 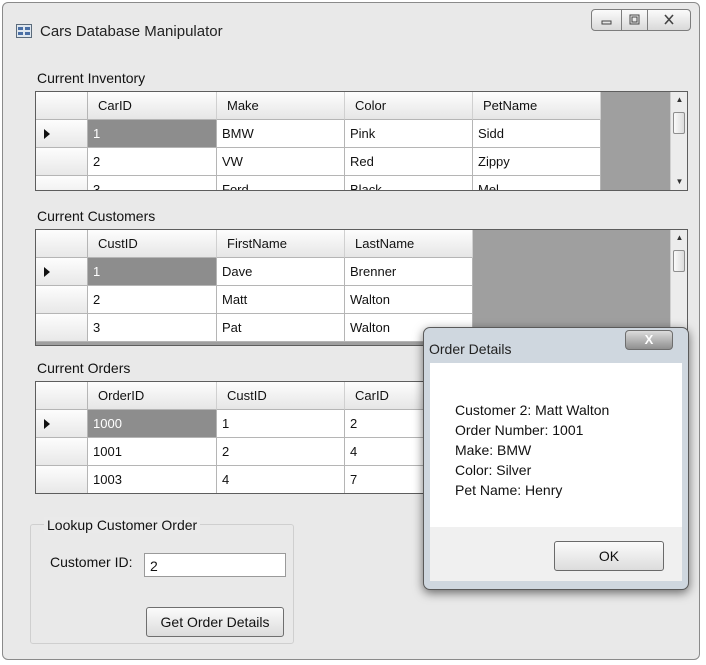 I want to click on orders-col-custid: CustID, so click(x=281, y=396).